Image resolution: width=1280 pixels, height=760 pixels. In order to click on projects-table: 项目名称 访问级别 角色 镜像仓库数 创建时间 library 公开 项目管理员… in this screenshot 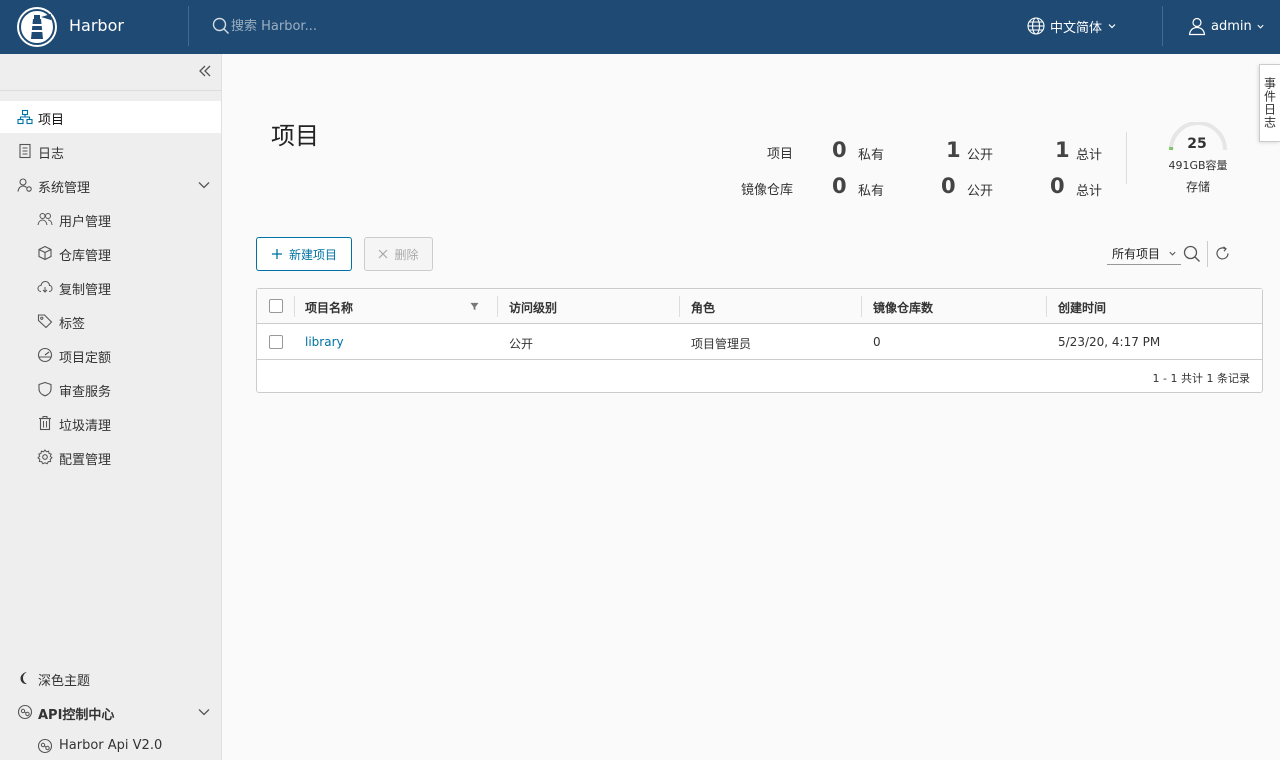, I will do `click(759, 340)`.